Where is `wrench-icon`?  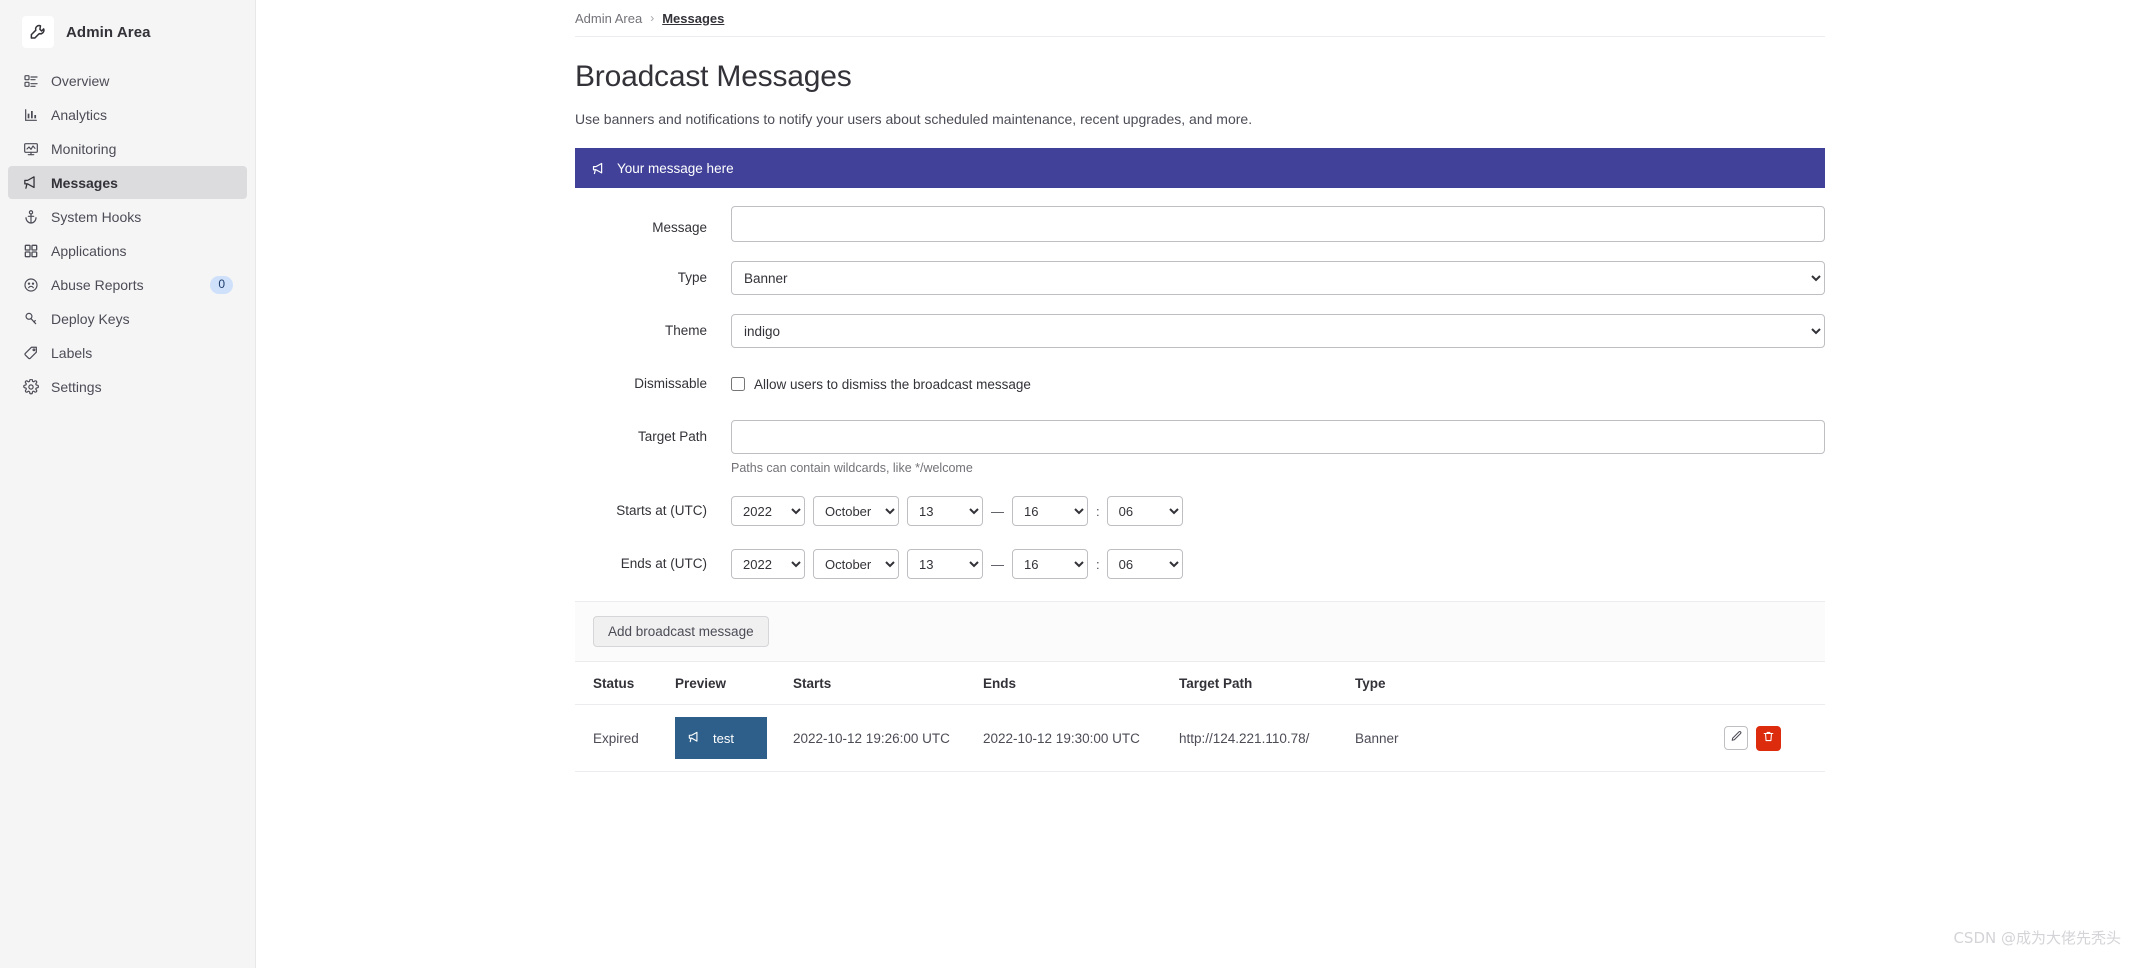
wrench-icon is located at coordinates (38, 32).